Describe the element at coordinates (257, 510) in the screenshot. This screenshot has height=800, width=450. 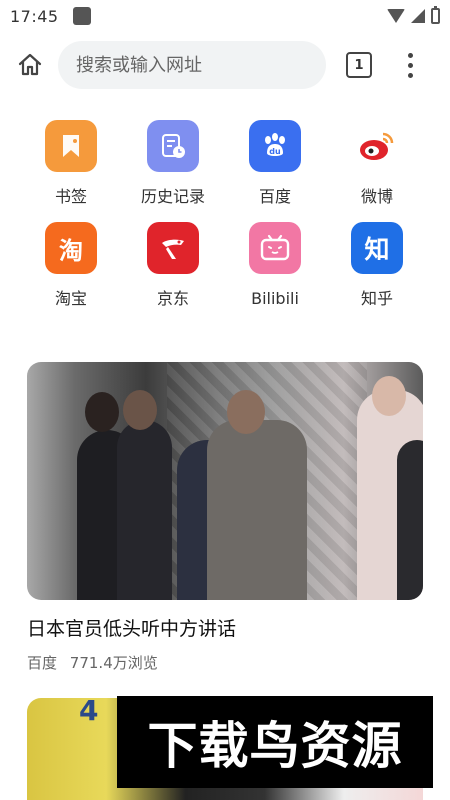
I see `image-person-main` at that location.